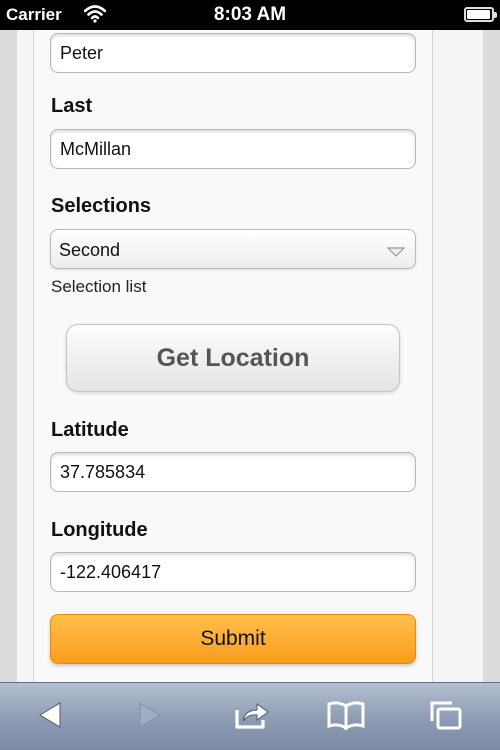  I want to click on selections-hint: Selection list, so click(99, 286).